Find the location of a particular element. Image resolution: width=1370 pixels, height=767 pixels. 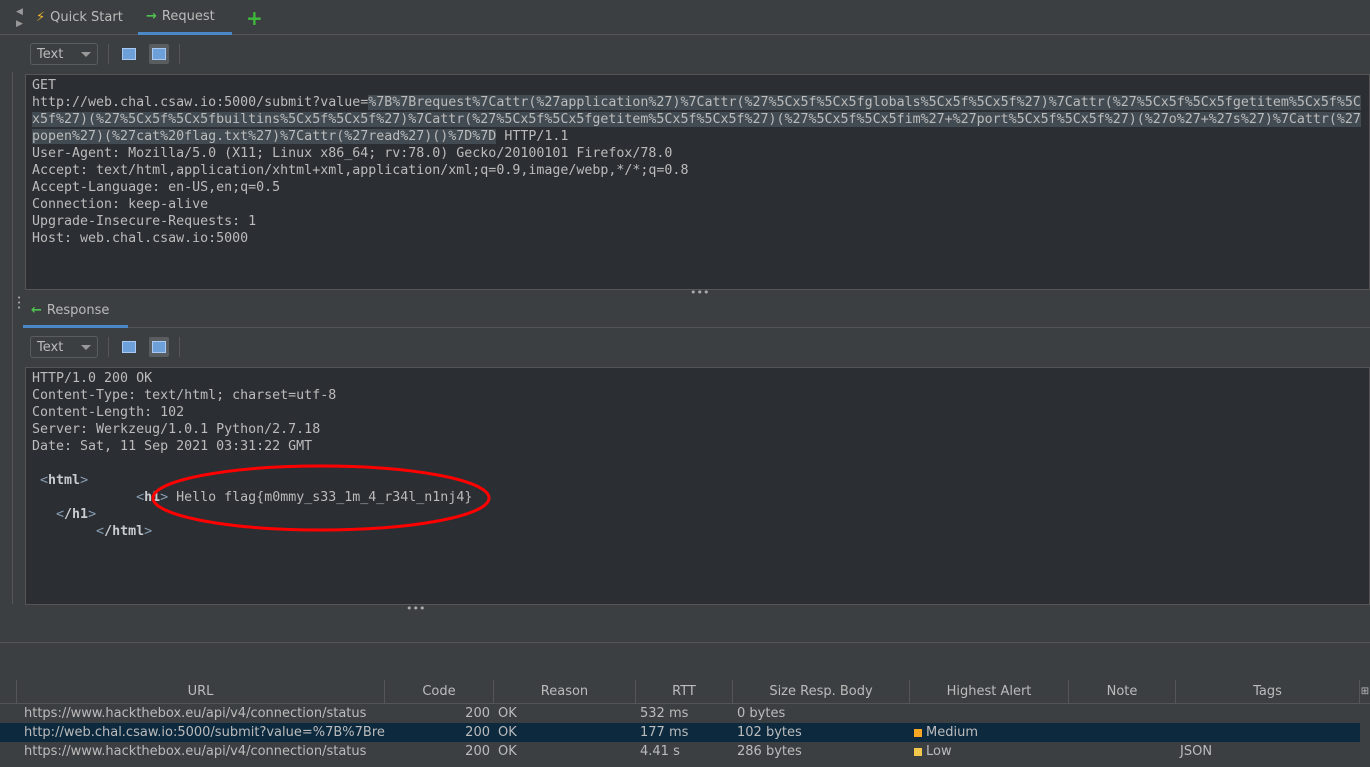

arrow-right-icon: → is located at coordinates (151, 16).